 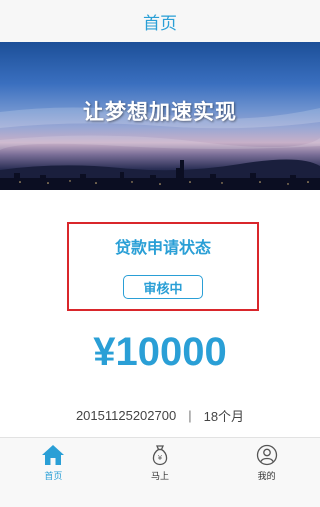 I want to click on app-header: 首页, so click(x=160, y=21).